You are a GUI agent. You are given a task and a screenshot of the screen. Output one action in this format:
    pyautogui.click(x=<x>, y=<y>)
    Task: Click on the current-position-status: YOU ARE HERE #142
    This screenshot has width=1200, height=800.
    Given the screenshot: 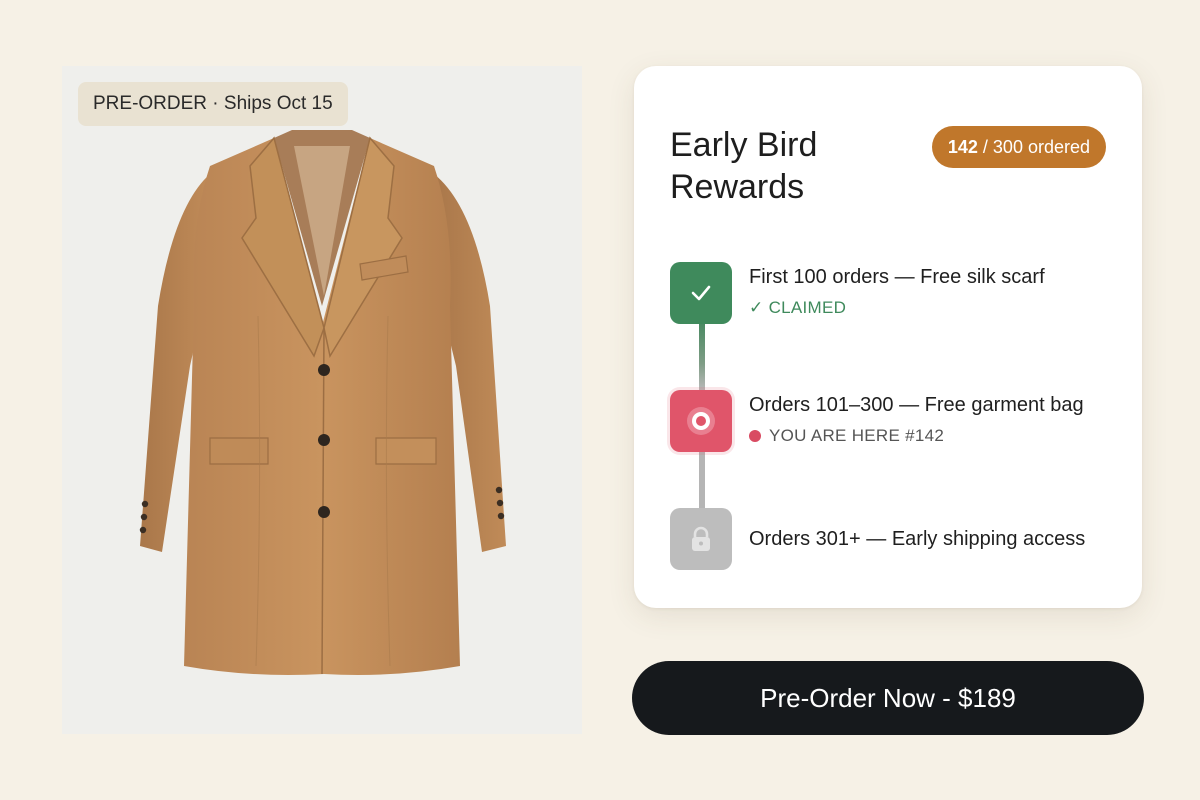 What is the action you would take?
    pyautogui.click(x=846, y=436)
    